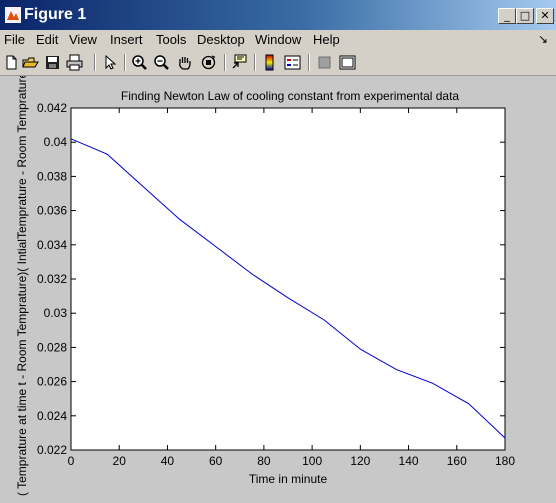  I want to click on rotate-3d-icon, so click(208, 62).